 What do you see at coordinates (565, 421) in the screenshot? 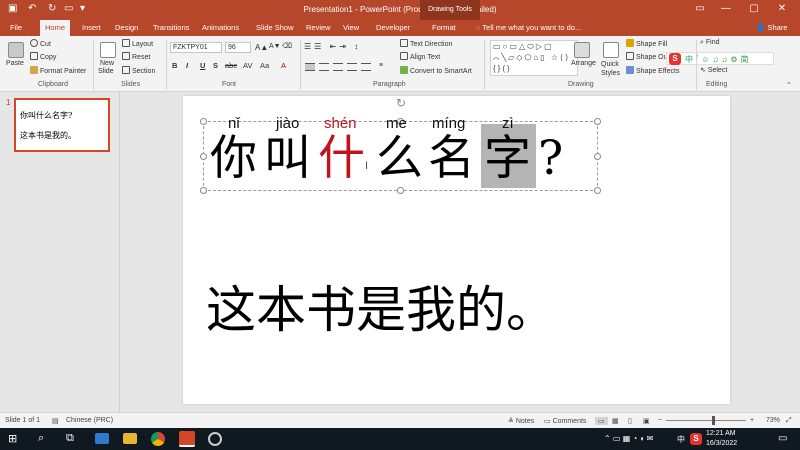
I see `comments-button: ▭ Comments` at bounding box center [565, 421].